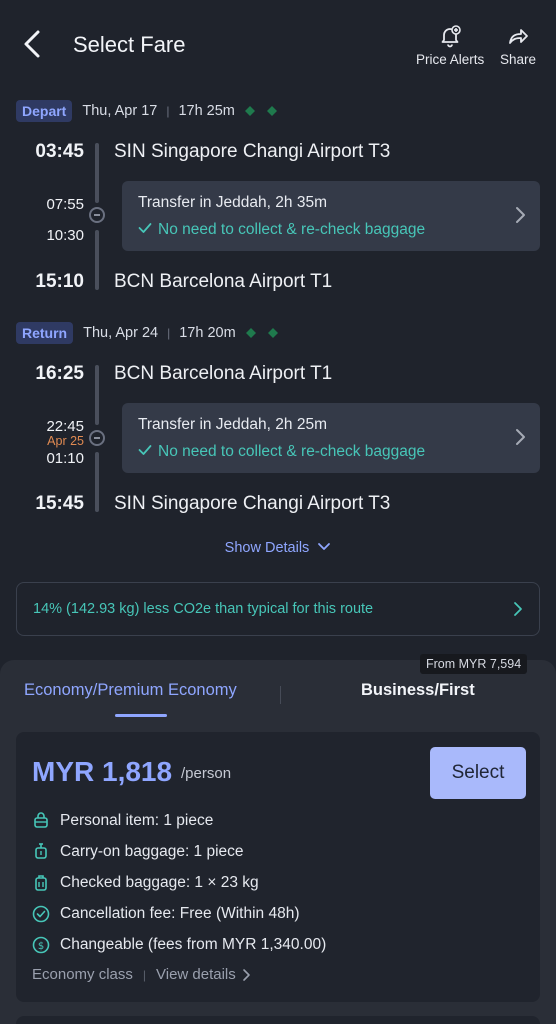  Describe the element at coordinates (152, 851) in the screenshot. I see `feature-text: Carry-on baggage: 1 piece` at that location.